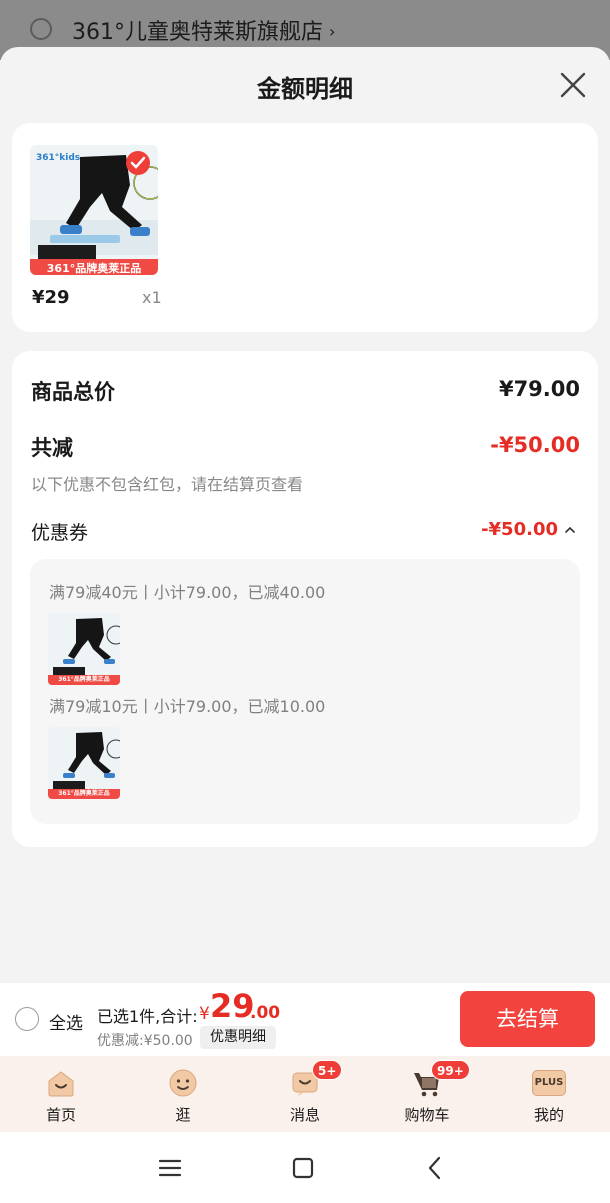 The image size is (610, 1203). I want to click on back-icon, so click(435, 1168).